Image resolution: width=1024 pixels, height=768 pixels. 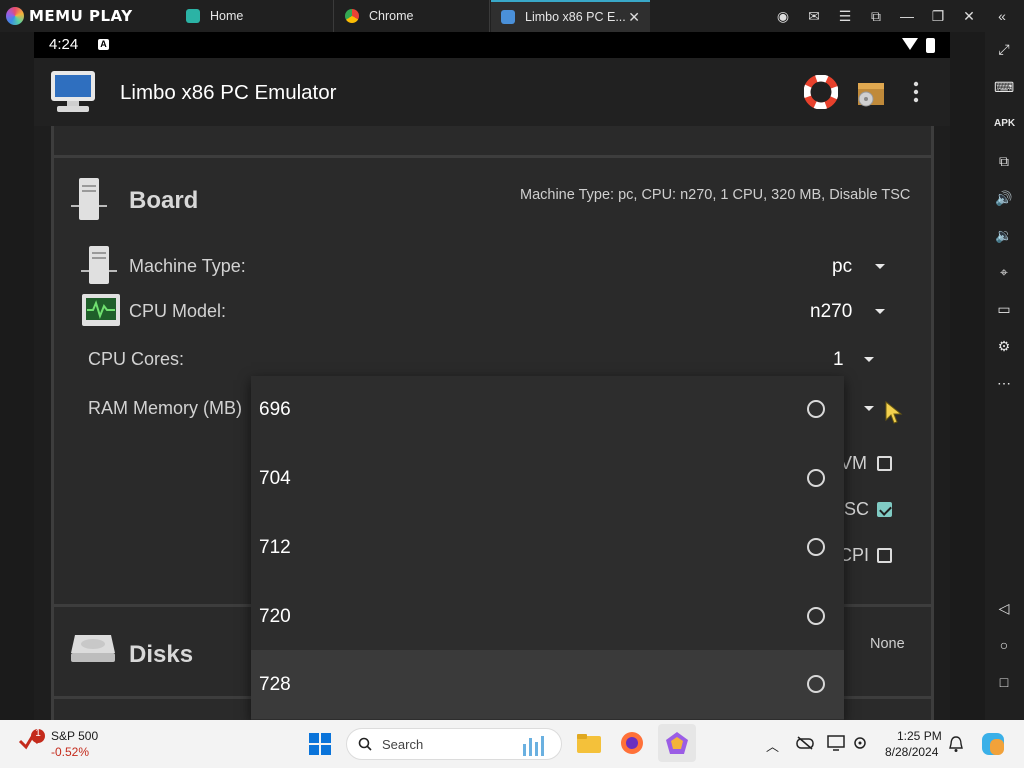 I want to click on cpu-model-dropdown-icon, so click(x=880, y=311).